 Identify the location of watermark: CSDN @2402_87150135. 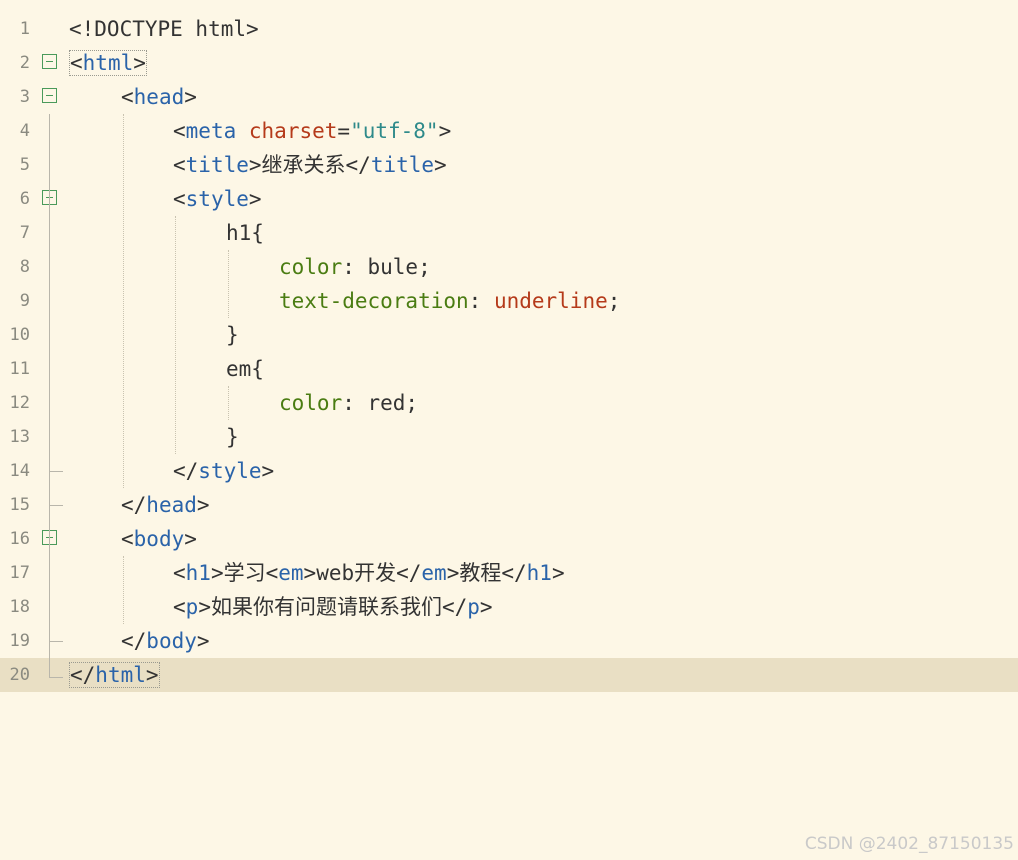
(909, 844).